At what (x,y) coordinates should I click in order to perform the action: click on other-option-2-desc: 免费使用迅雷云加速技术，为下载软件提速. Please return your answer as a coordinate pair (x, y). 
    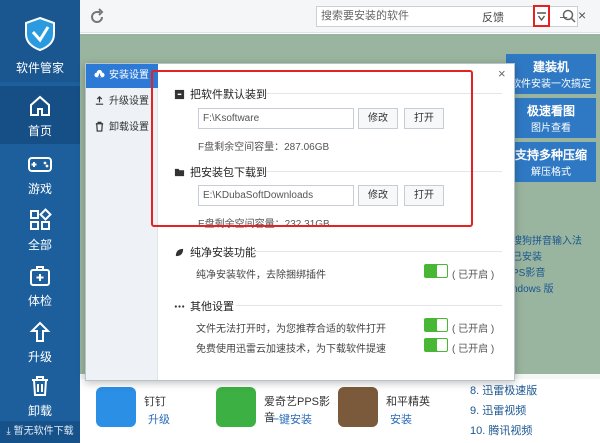
    Looking at the image, I should click on (291, 349).